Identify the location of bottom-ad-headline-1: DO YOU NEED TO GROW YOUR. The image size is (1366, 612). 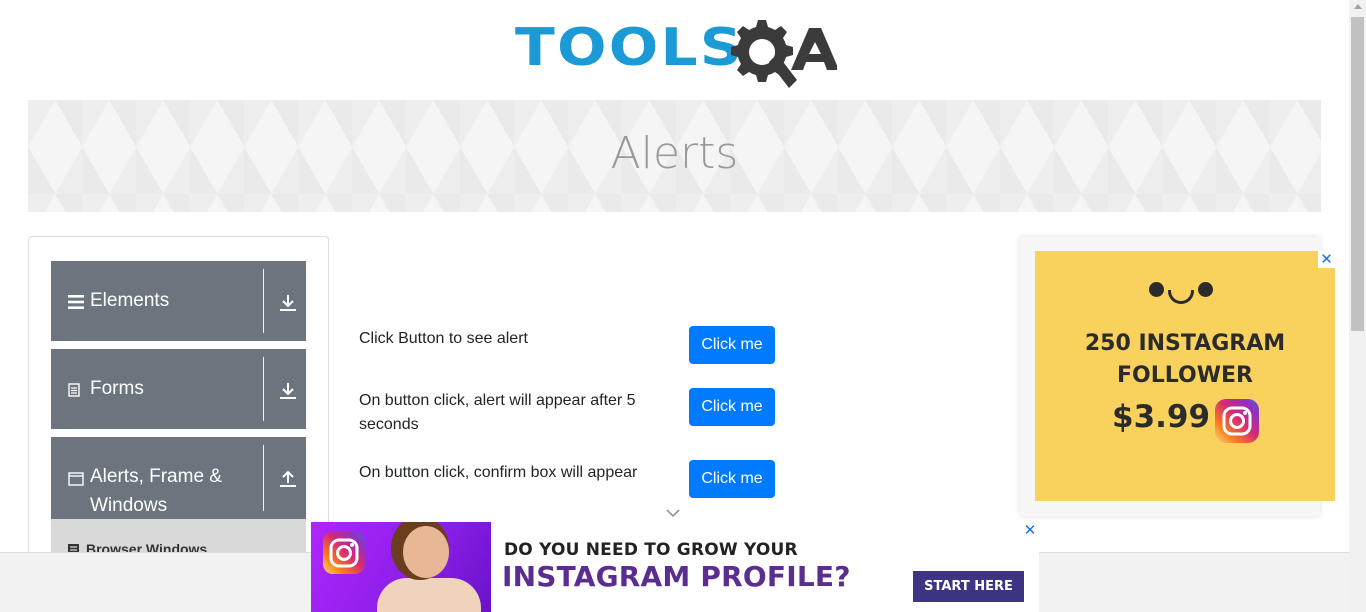
(651, 550).